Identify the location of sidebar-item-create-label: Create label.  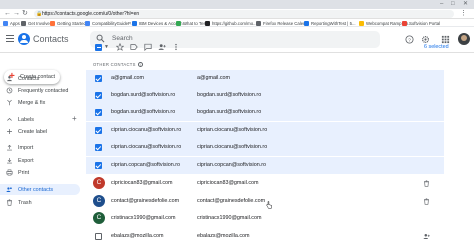
(40, 131).